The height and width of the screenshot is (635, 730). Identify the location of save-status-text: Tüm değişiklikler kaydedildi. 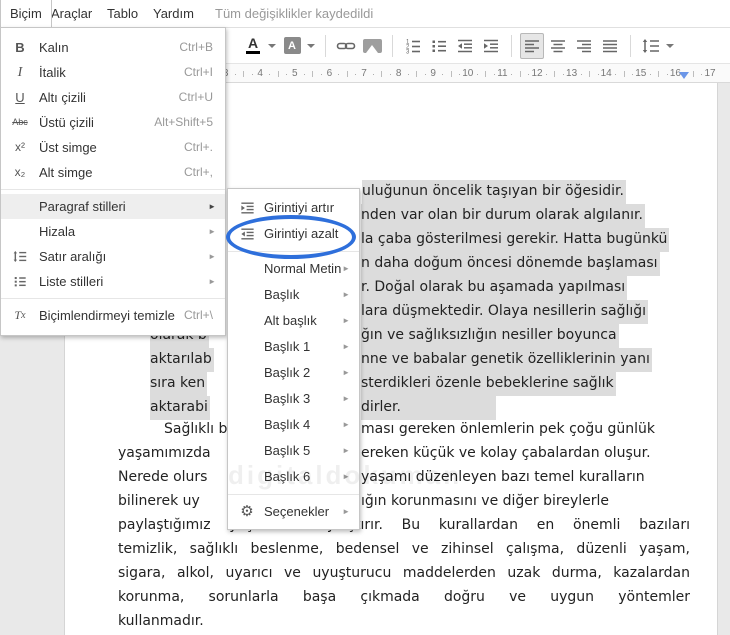
(294, 13).